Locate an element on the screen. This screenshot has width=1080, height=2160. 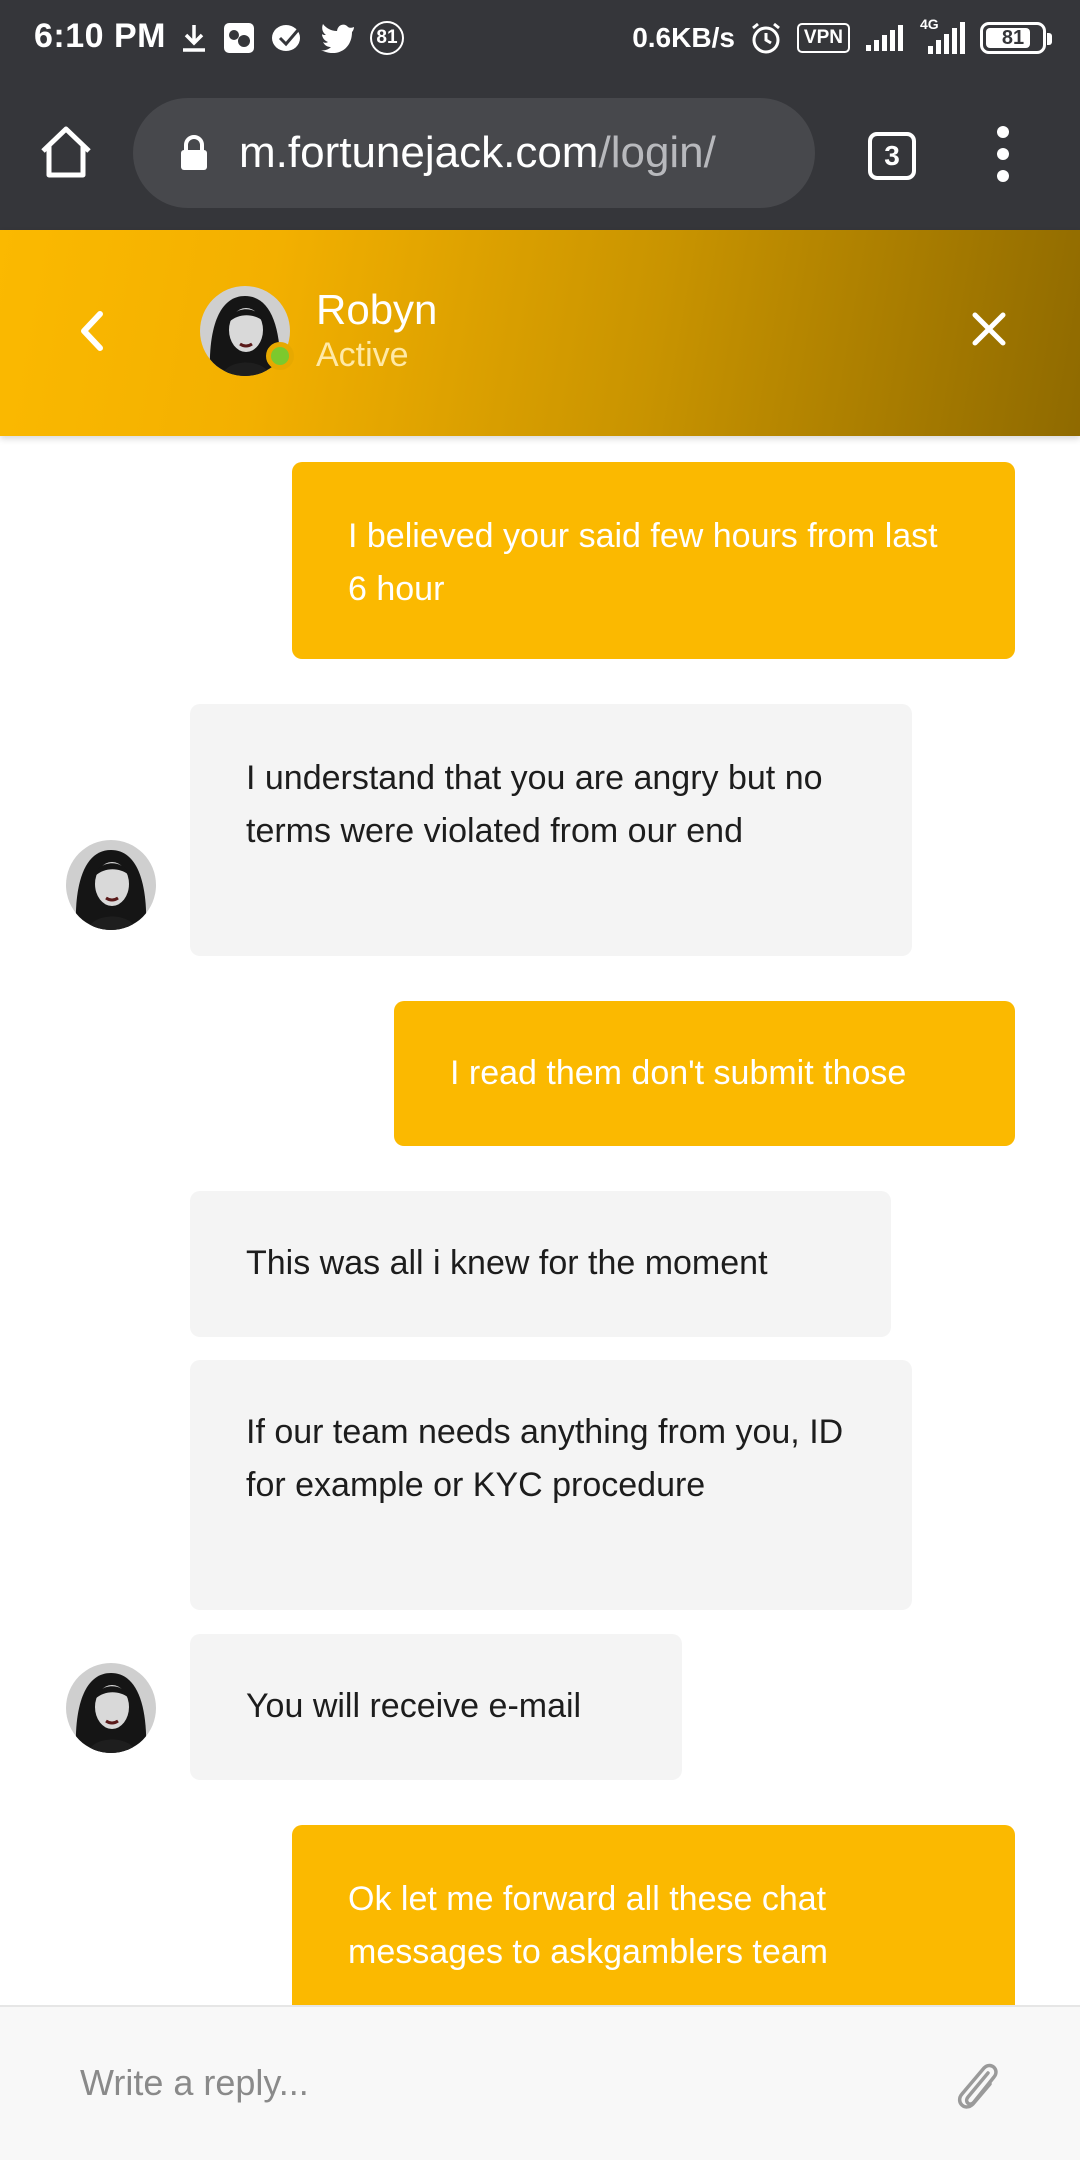
status-right: 0.6KB/s VPN 4G 81 is located at coordinates (842, 37).